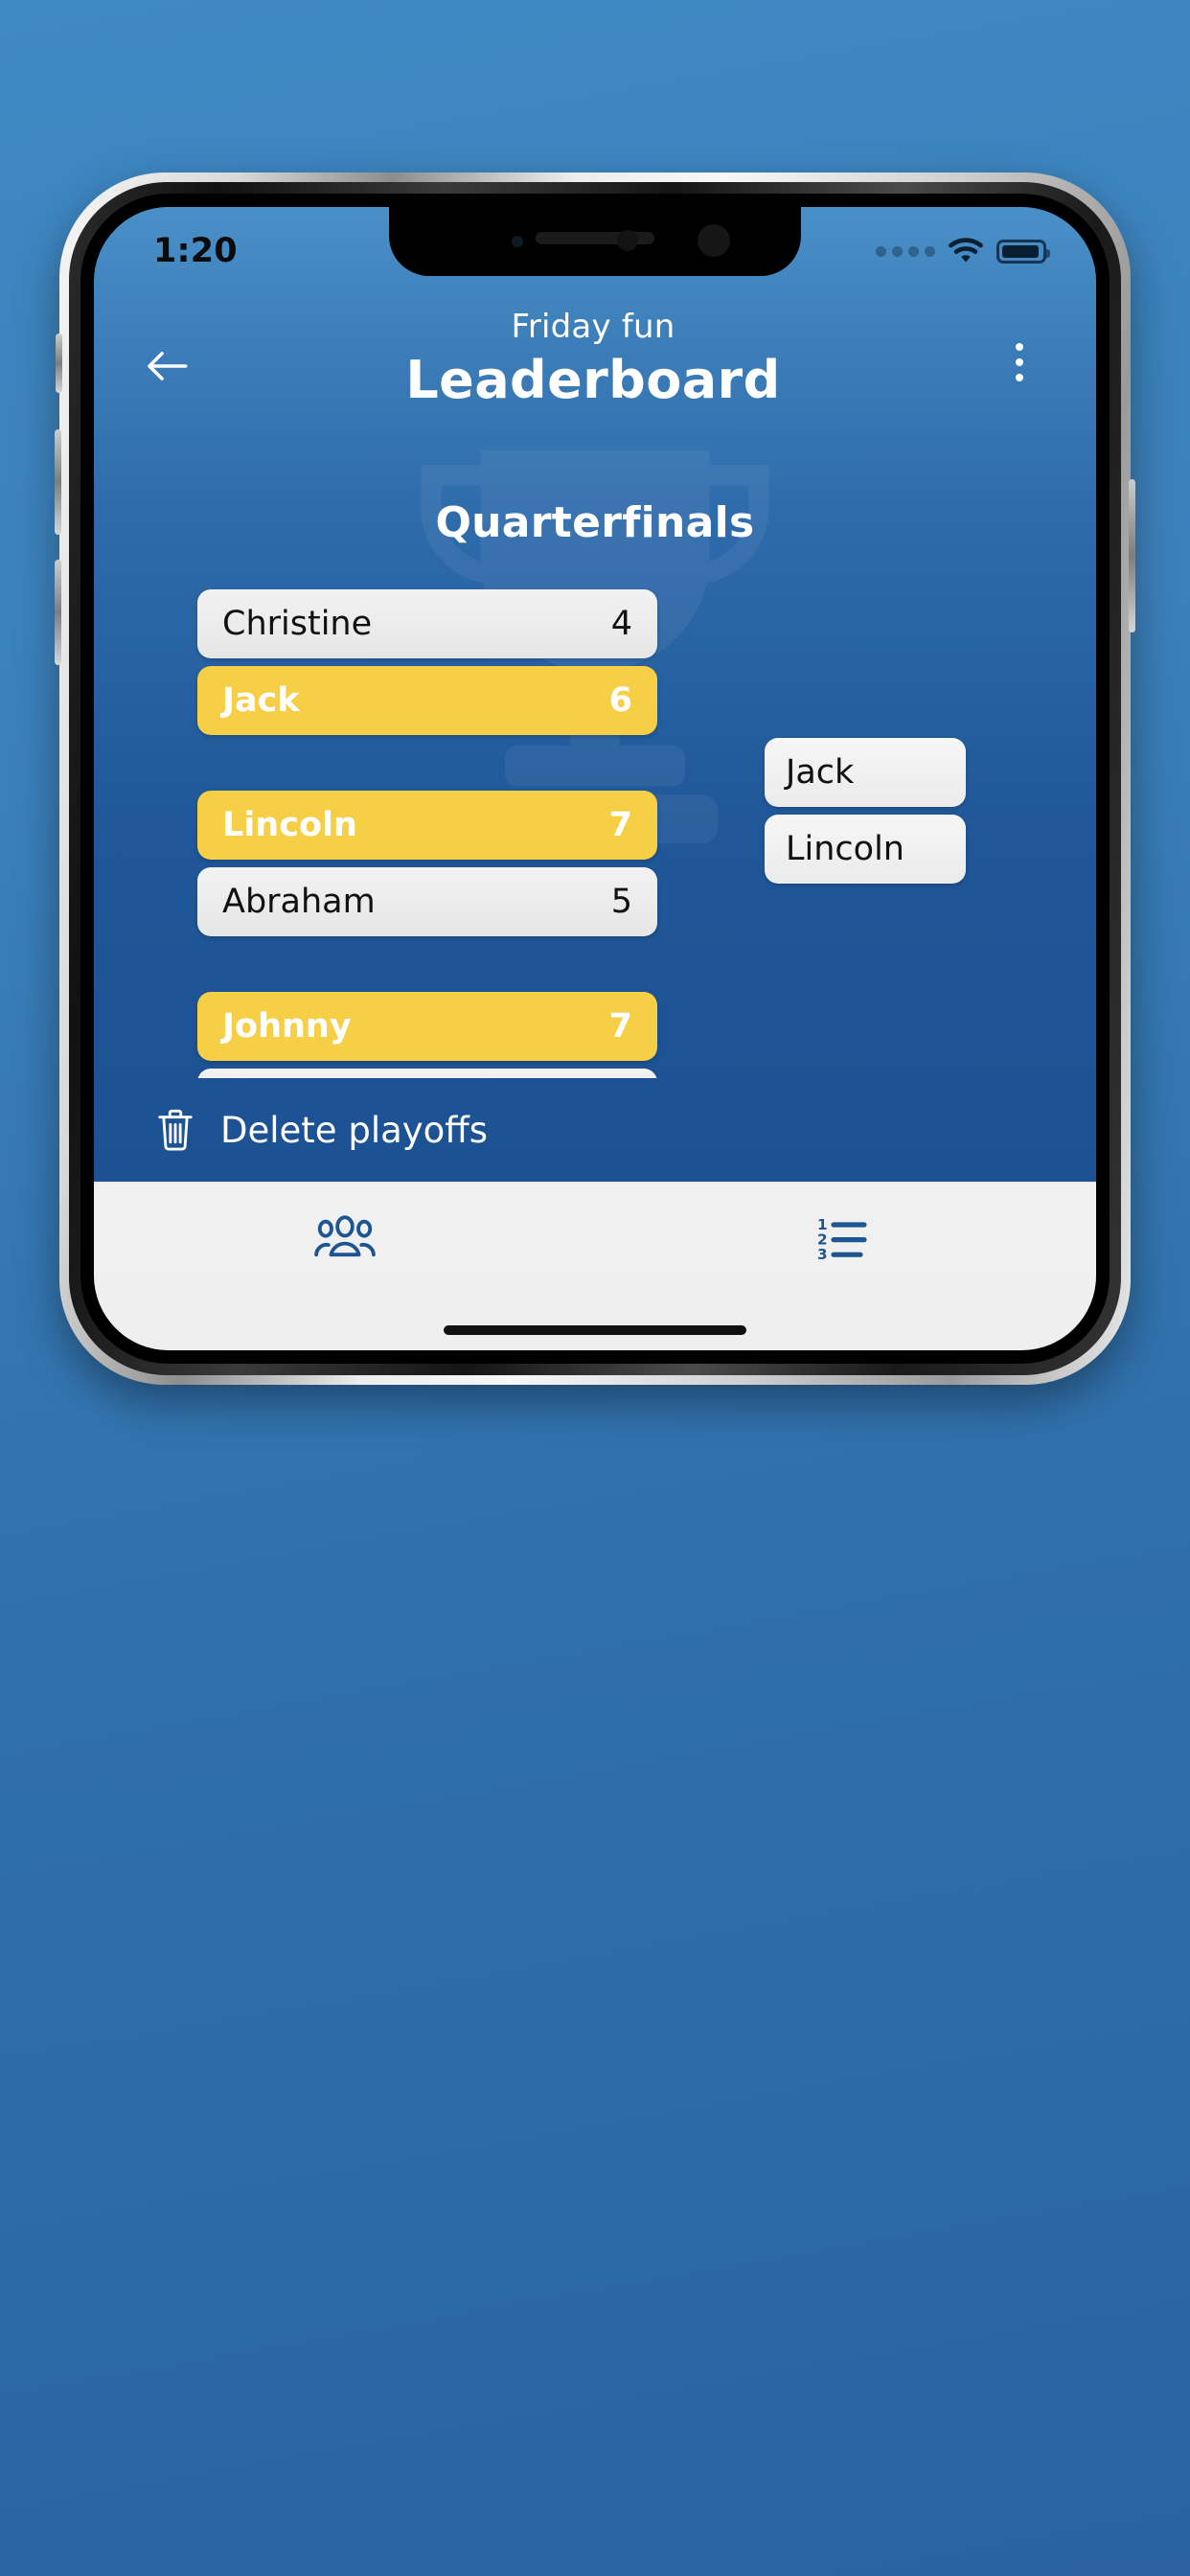  What do you see at coordinates (621, 902) in the screenshot?
I see `player-score: 5` at bounding box center [621, 902].